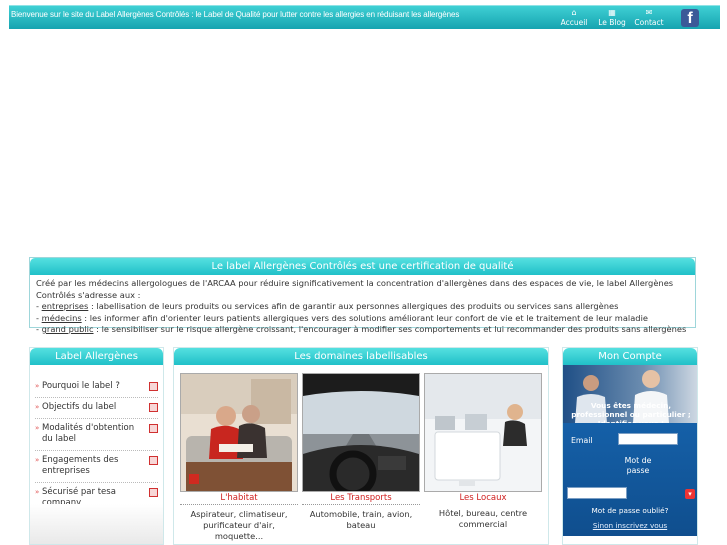  Describe the element at coordinates (483, 498) in the screenshot. I see `domain-caption: Les Locaux` at that location.